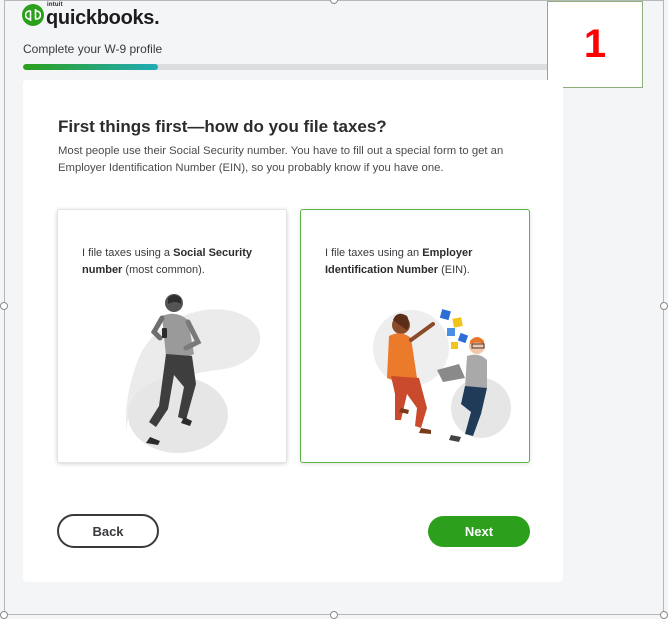 This screenshot has height=619, width=668. Describe the element at coordinates (293, 67) in the screenshot. I see `progress-bar` at that location.